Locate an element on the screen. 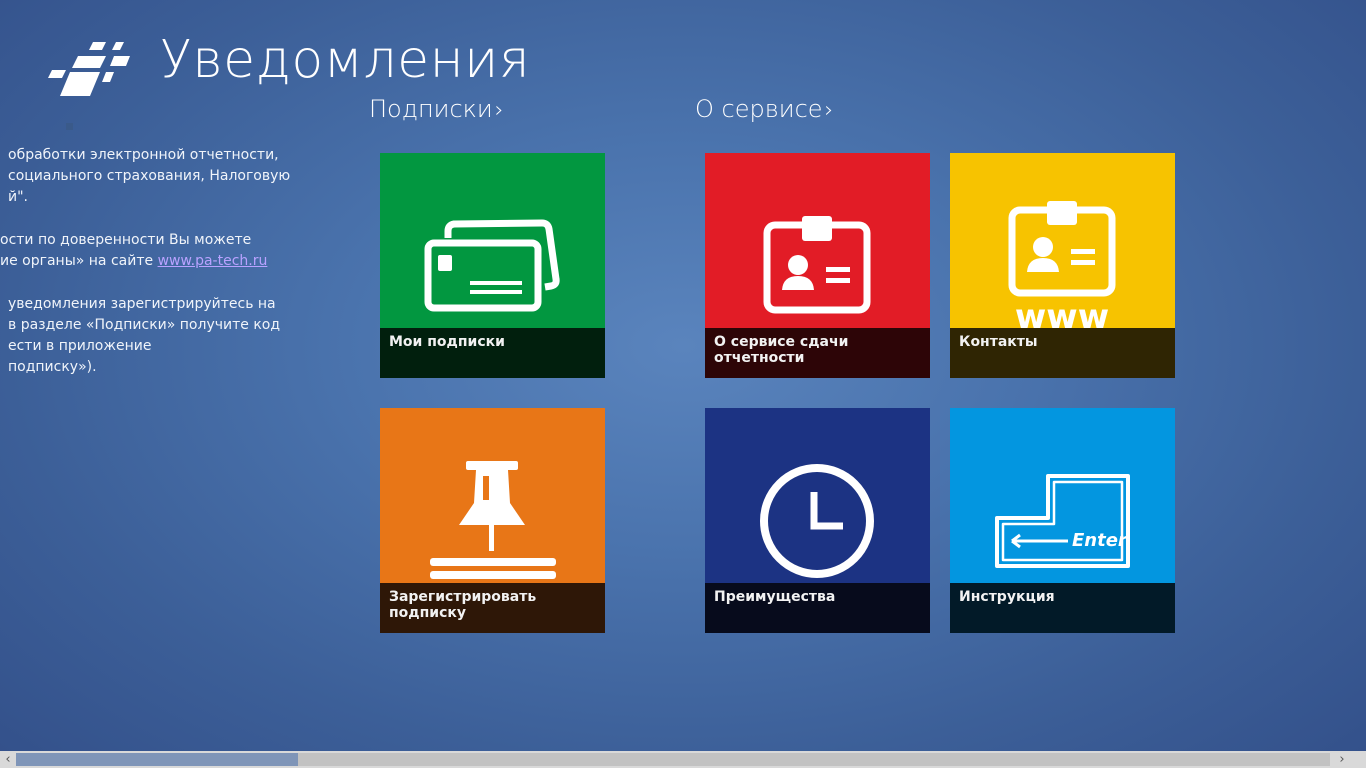 The image size is (1366, 768). tile-register-subscription: Зарегистрировать подписку is located at coordinates (492, 520).